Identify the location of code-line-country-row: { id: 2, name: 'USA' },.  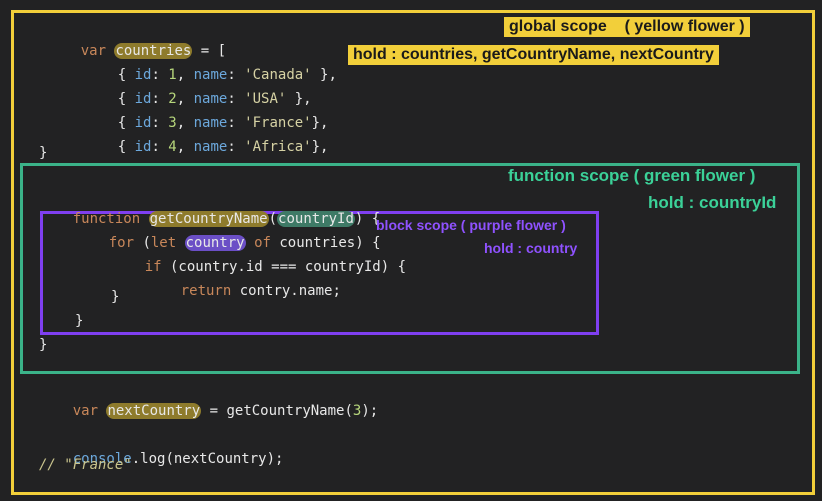
(198, 89).